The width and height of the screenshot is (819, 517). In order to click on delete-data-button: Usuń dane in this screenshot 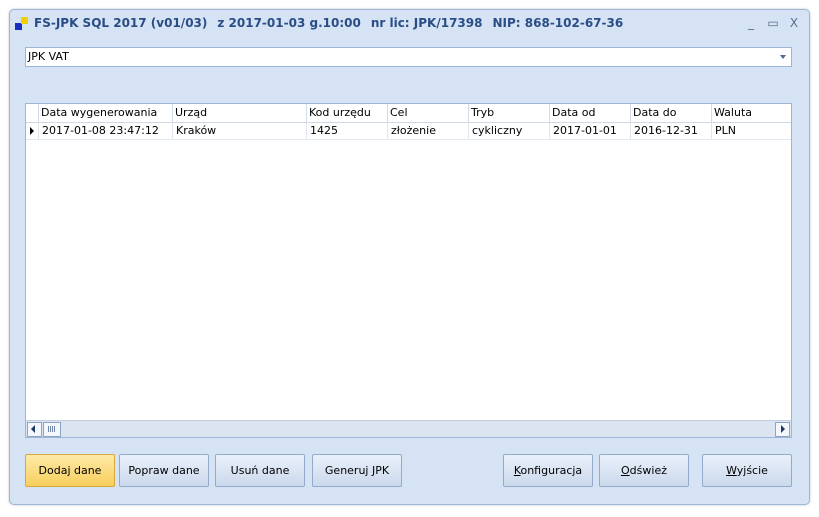, I will do `click(260, 470)`.